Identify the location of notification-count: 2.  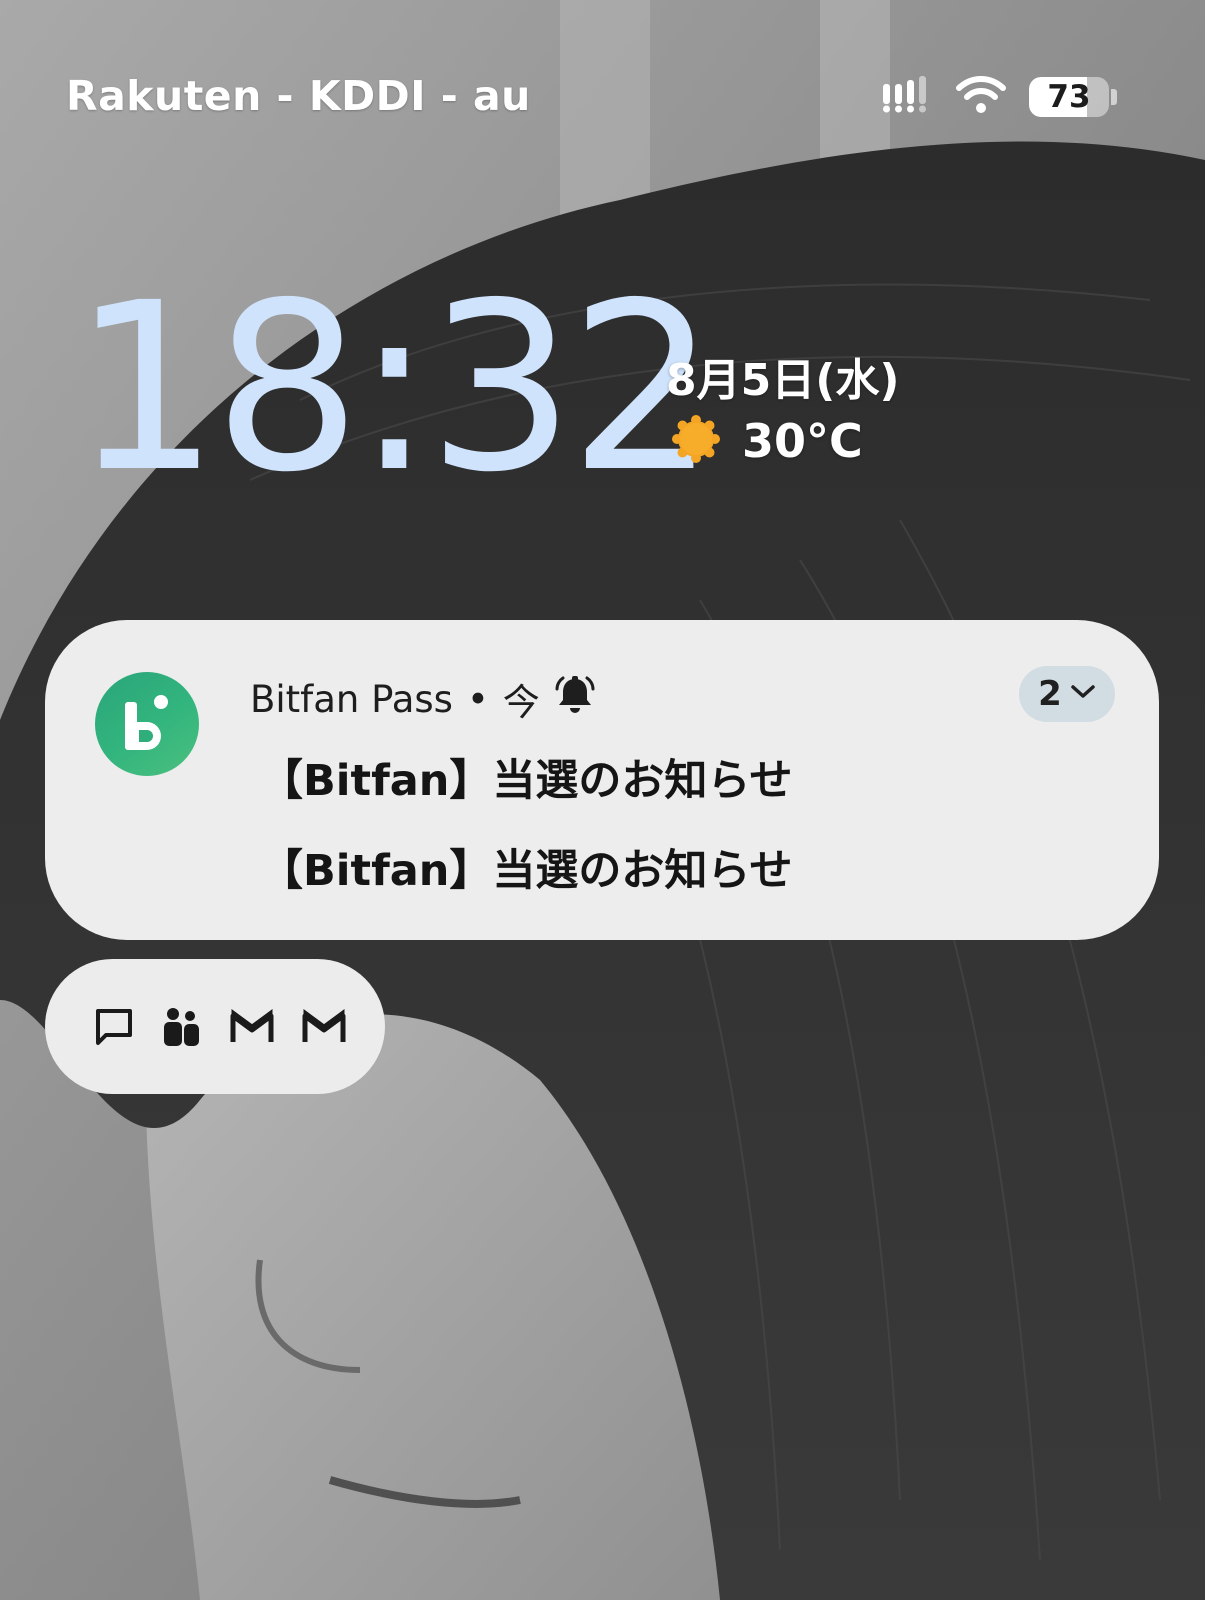
(1050, 694).